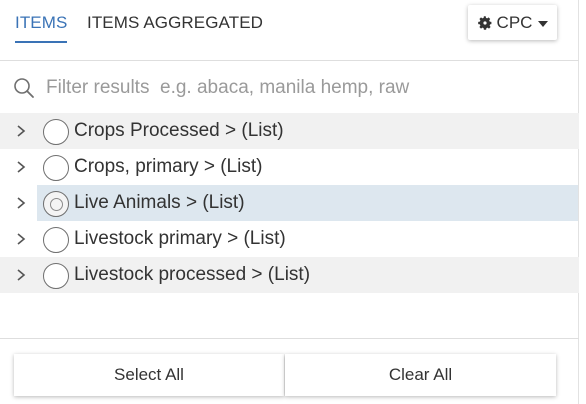 This screenshot has width=586, height=404. I want to click on list-item: Crops Processed > (List), so click(289, 131).